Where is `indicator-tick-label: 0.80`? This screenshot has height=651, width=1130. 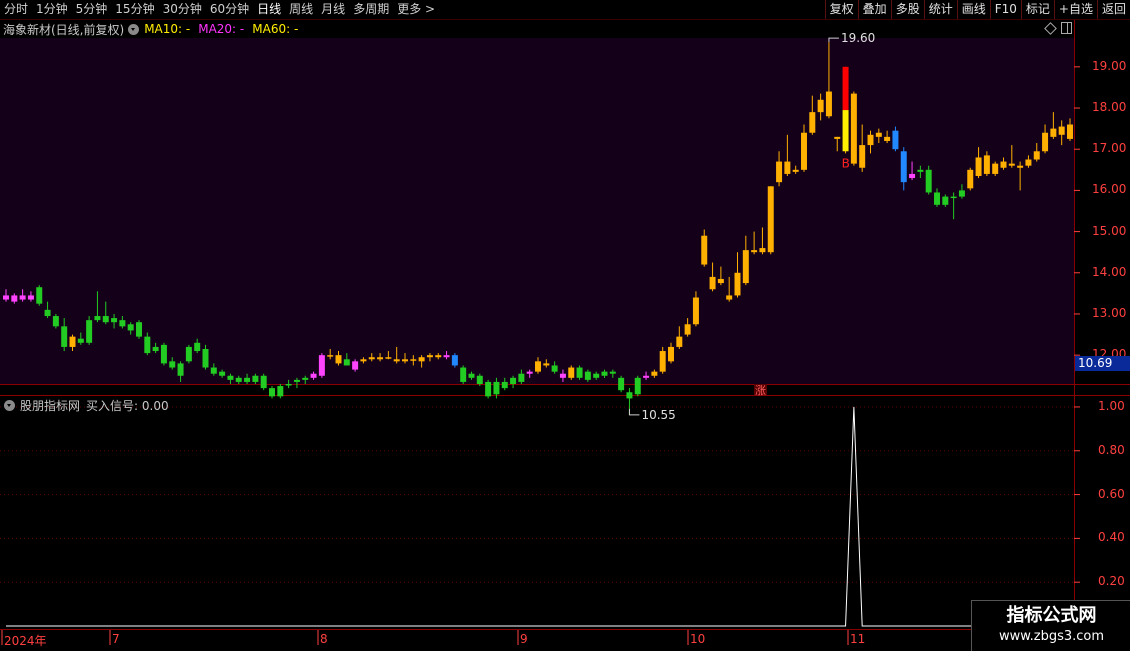 indicator-tick-label: 0.80 is located at coordinates (1111, 449).